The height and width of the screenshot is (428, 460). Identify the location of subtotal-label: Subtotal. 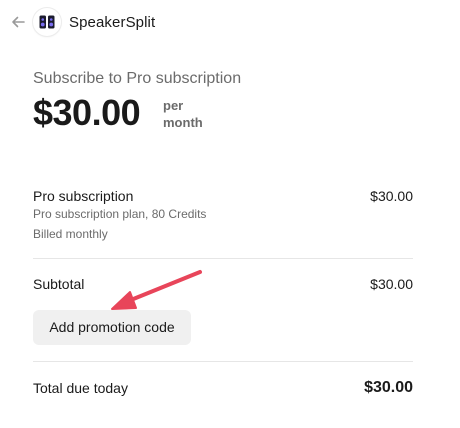
(59, 284).